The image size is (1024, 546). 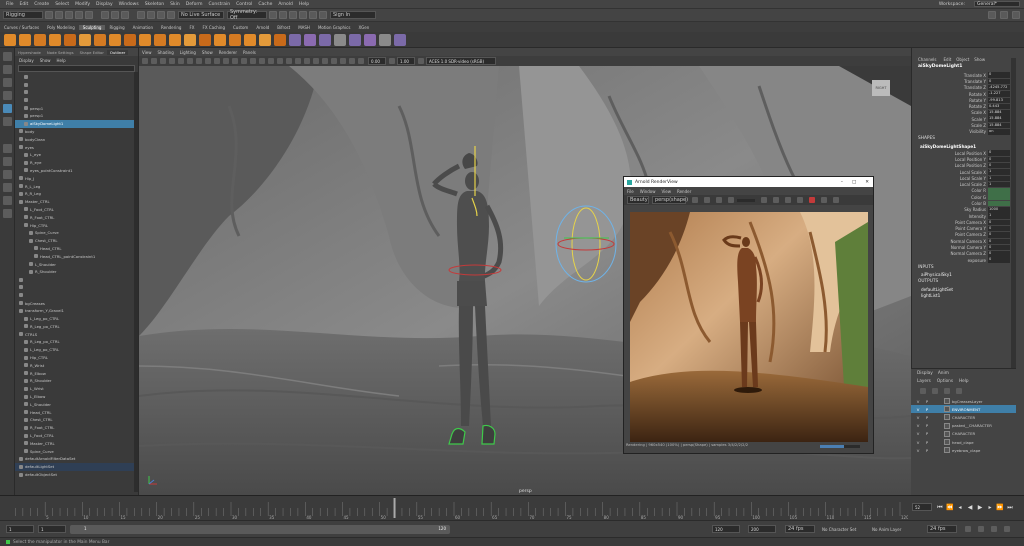 What do you see at coordinates (125, 15) in the screenshot?
I see `select-component-icon` at bounding box center [125, 15].